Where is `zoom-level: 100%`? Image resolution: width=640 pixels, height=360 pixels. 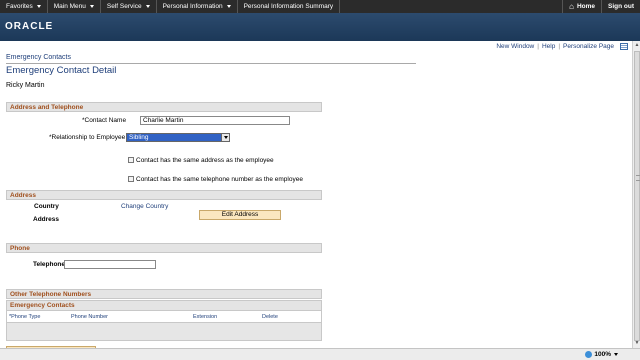
zoom-level: 100% is located at coordinates (602, 354).